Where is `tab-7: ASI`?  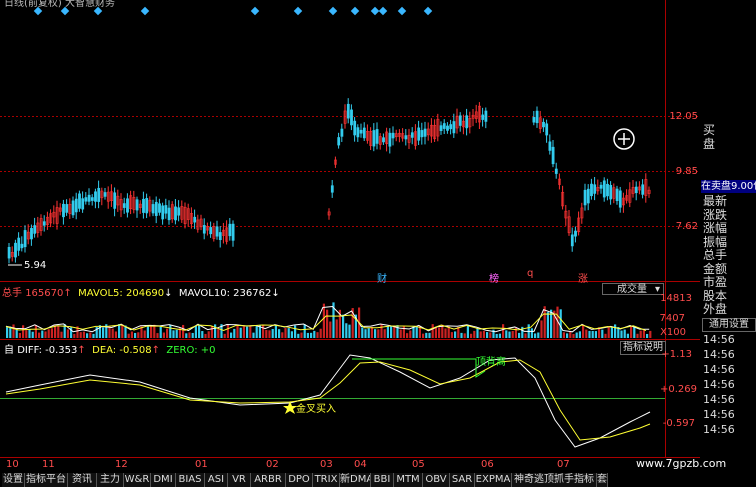 tab-7: ASI is located at coordinates (216, 480).